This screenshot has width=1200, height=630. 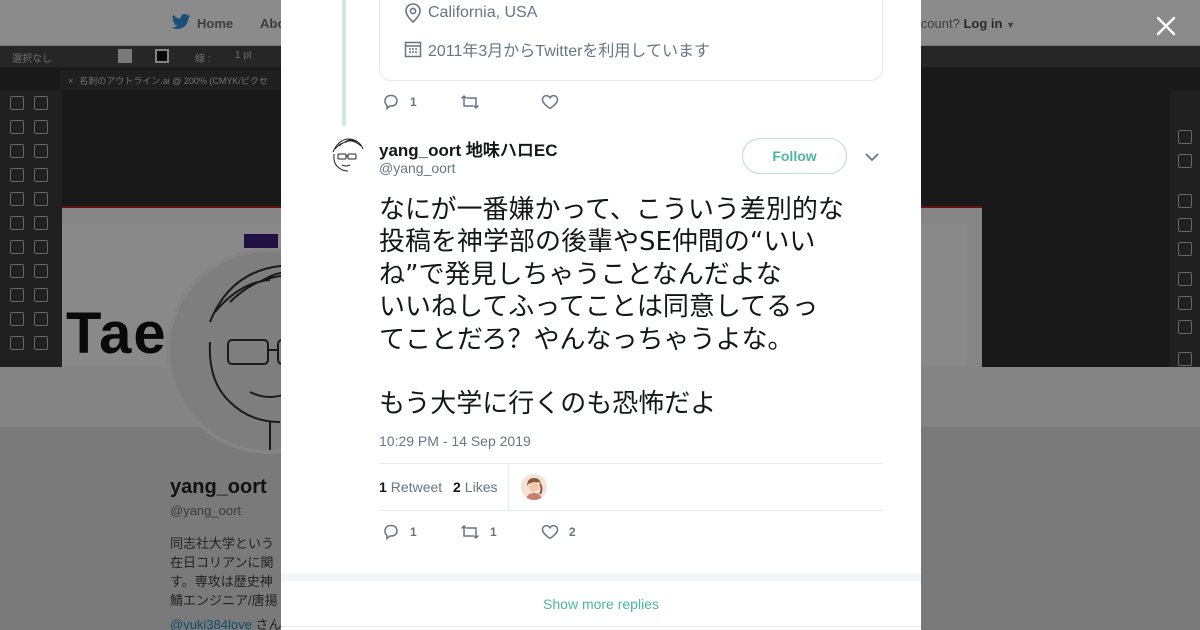 I want to click on location-text: California, USA, so click(x=483, y=12).